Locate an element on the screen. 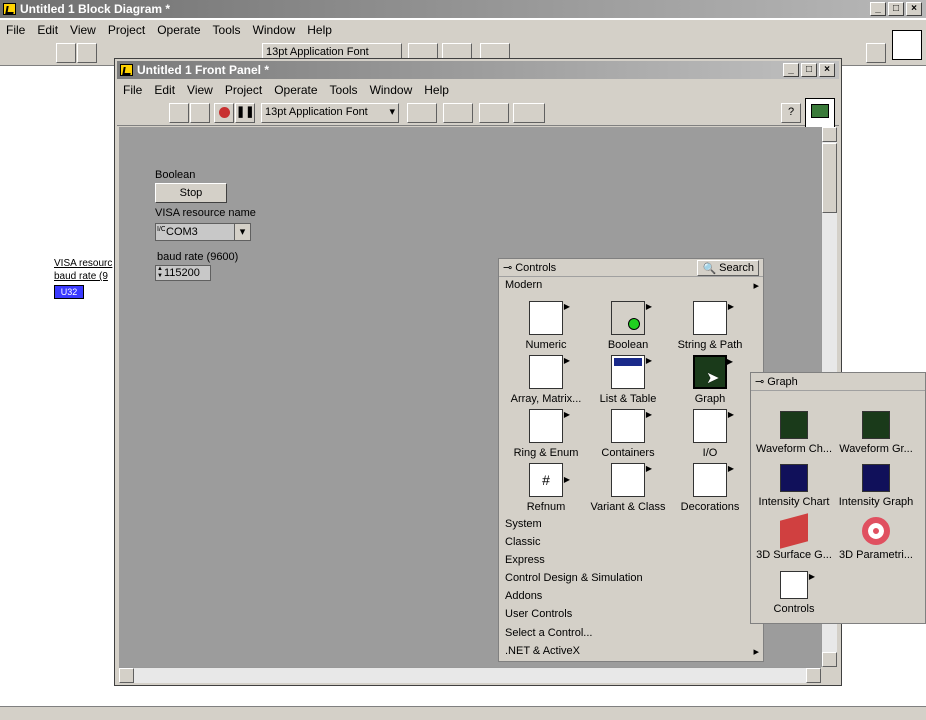  category-dotnet-activex: .NET & ActiveX ▸ is located at coordinates (632, 651).